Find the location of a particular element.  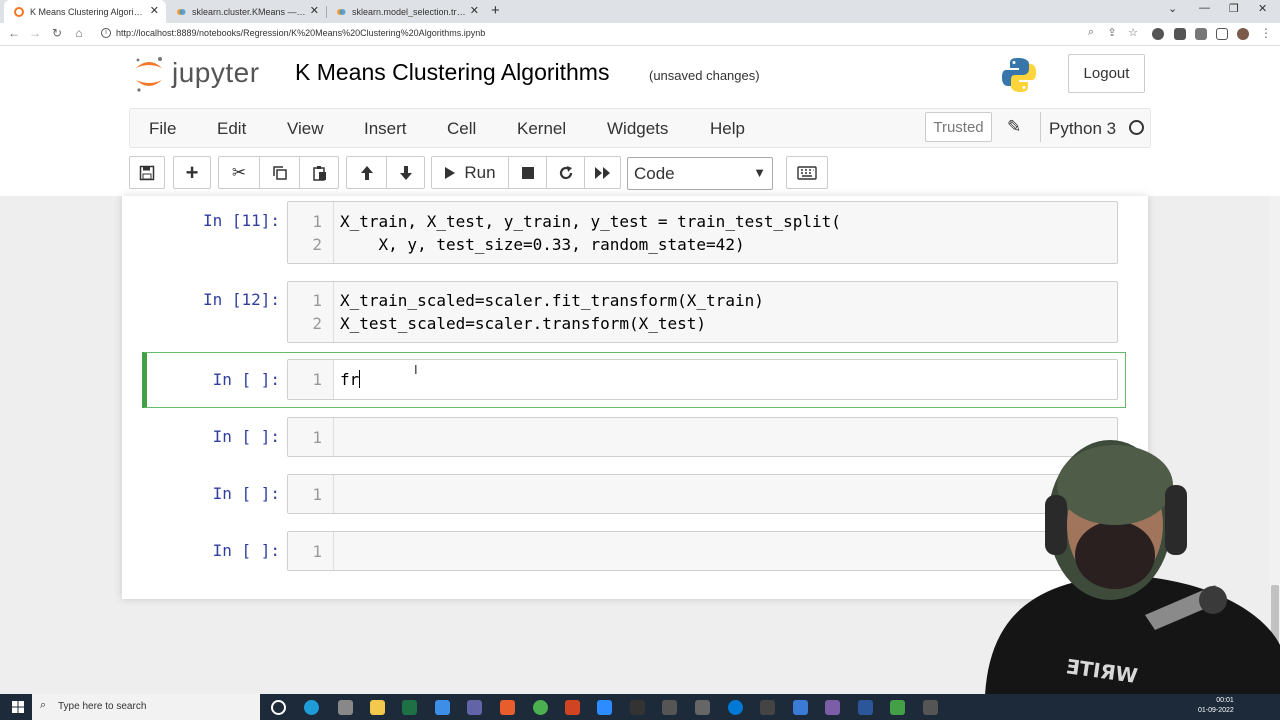

command-palette-button is located at coordinates (807, 172).